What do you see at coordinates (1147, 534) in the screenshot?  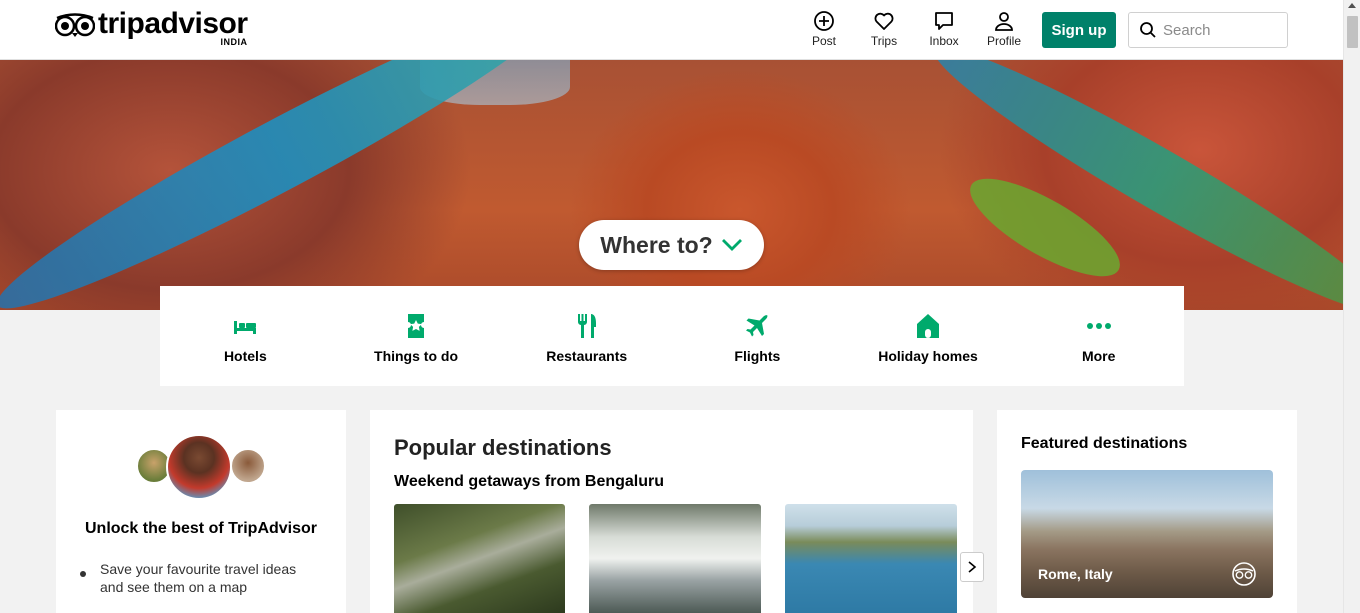 I see `featured-destination-image: Rome, Italy` at bounding box center [1147, 534].